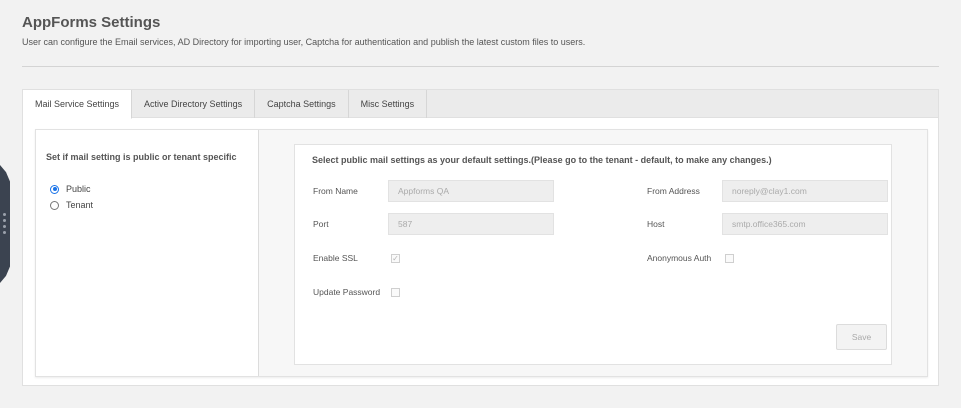  I want to click on from-name-label: From Name, so click(335, 191).